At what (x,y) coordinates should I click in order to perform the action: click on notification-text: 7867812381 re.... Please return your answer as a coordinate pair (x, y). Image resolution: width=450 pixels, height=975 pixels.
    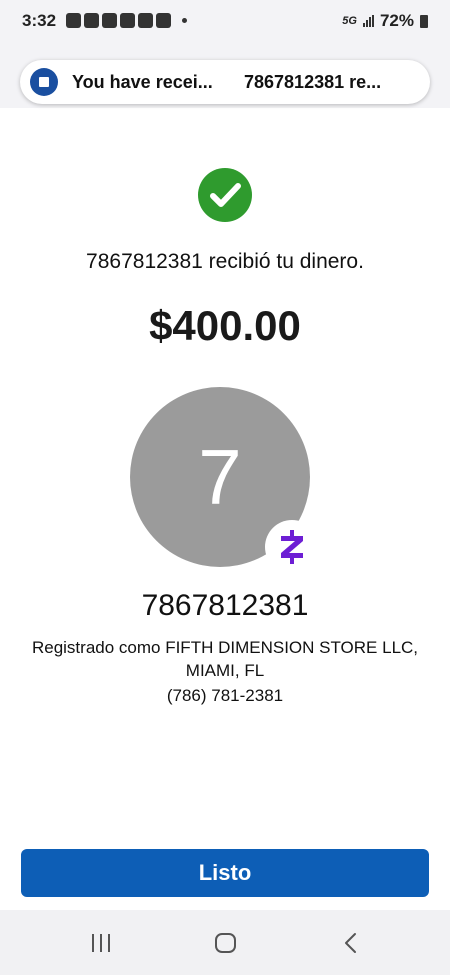
    Looking at the image, I should click on (313, 81).